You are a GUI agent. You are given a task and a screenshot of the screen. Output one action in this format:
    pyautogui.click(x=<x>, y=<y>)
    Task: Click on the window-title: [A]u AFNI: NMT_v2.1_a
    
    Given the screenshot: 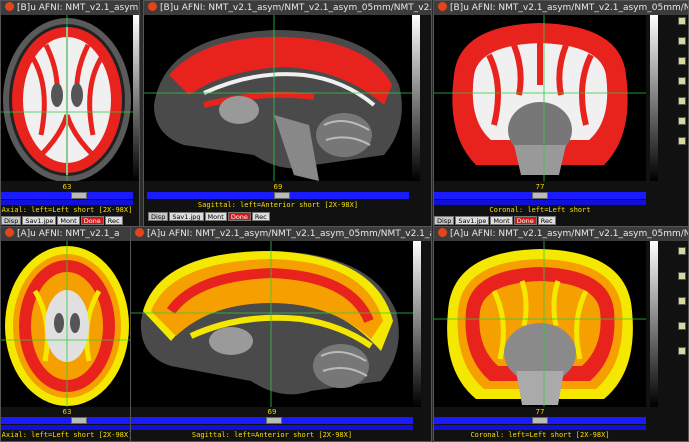 What is the action you would take?
    pyautogui.click(x=66, y=234)
    